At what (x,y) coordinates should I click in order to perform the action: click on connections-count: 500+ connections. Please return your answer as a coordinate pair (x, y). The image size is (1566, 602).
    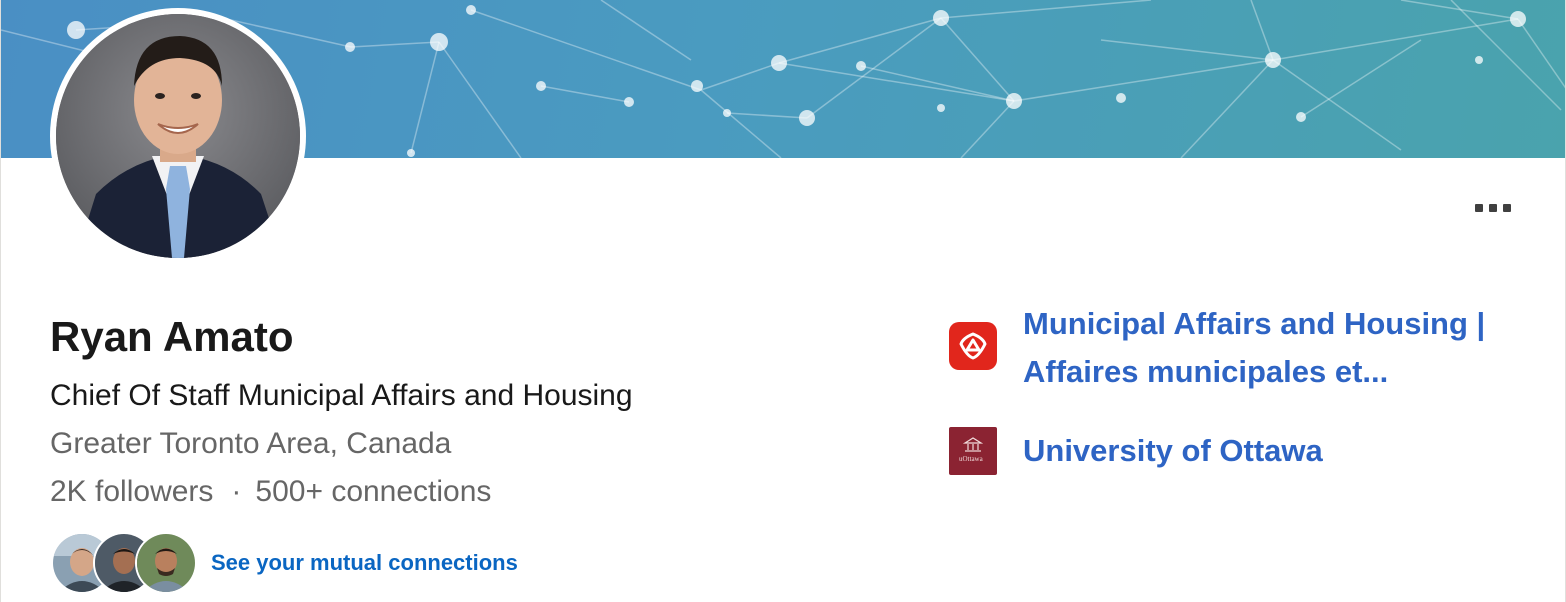
    Looking at the image, I should click on (373, 491).